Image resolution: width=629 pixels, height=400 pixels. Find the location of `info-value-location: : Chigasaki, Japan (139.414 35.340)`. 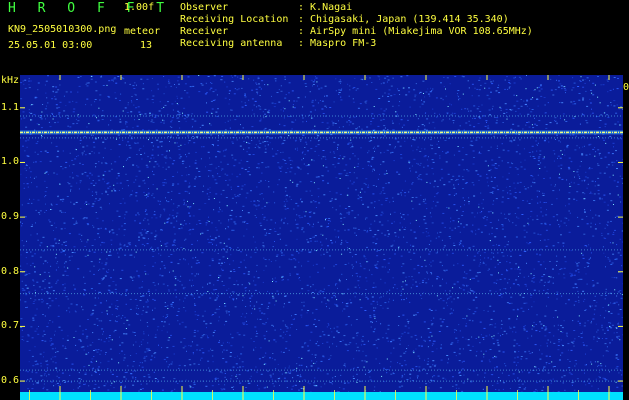

info-value-location: : Chigasaki, Japan (139.414 35.340) is located at coordinates (403, 19).